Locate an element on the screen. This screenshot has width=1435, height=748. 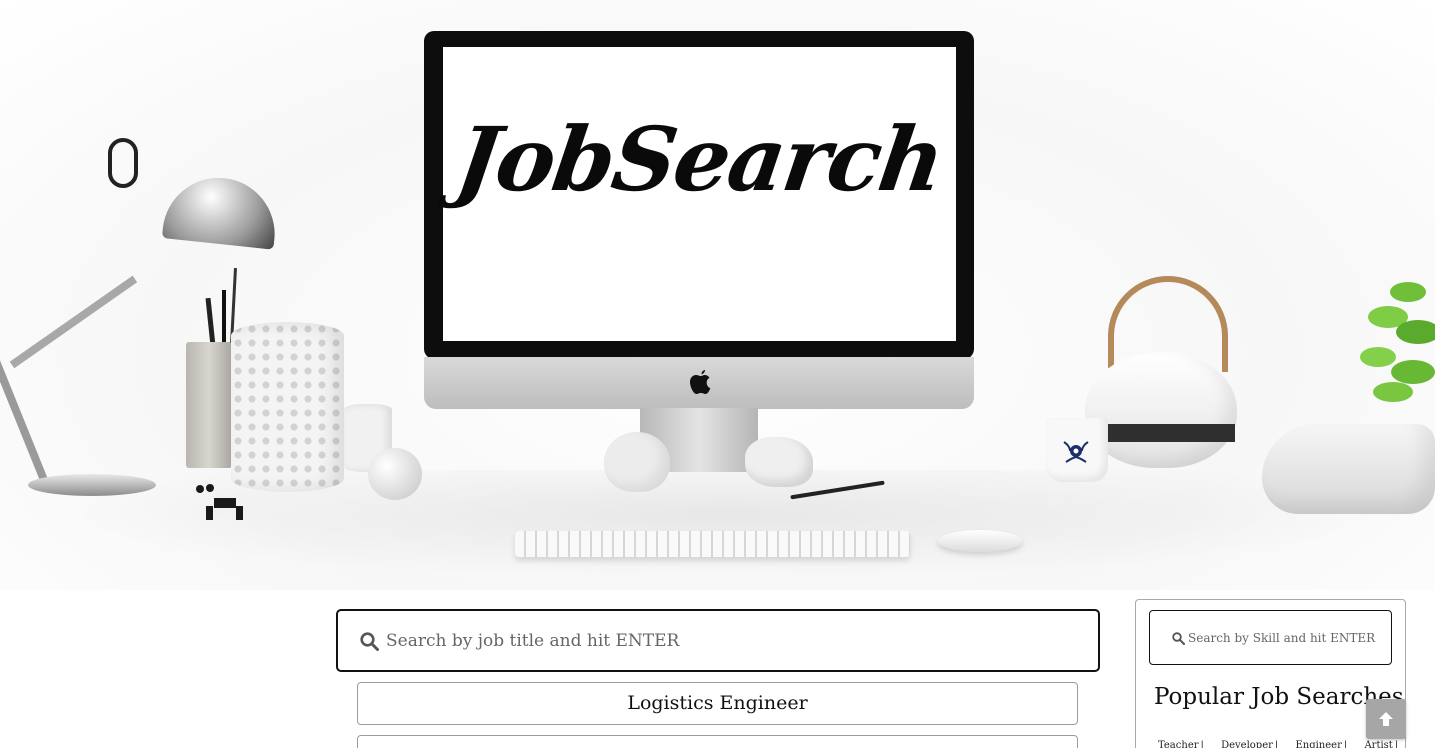
desk-lamp is located at coordinates (221, 211).